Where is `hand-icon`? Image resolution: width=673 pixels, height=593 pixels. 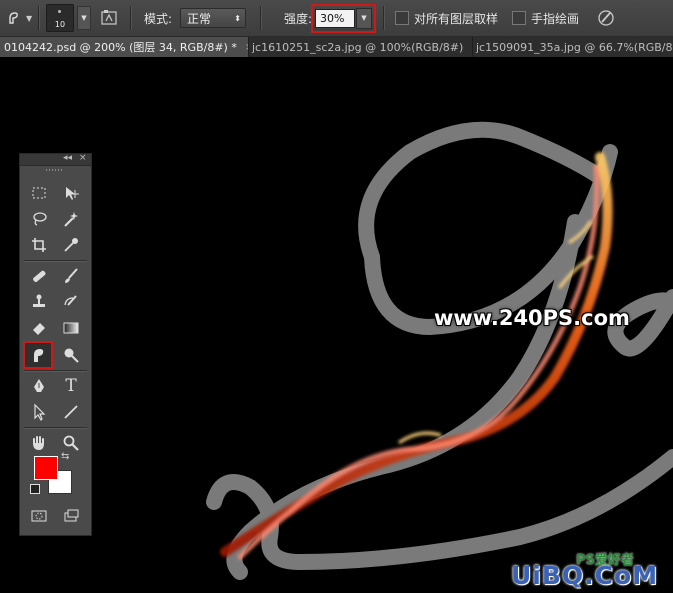
hand-icon is located at coordinates (38, 443).